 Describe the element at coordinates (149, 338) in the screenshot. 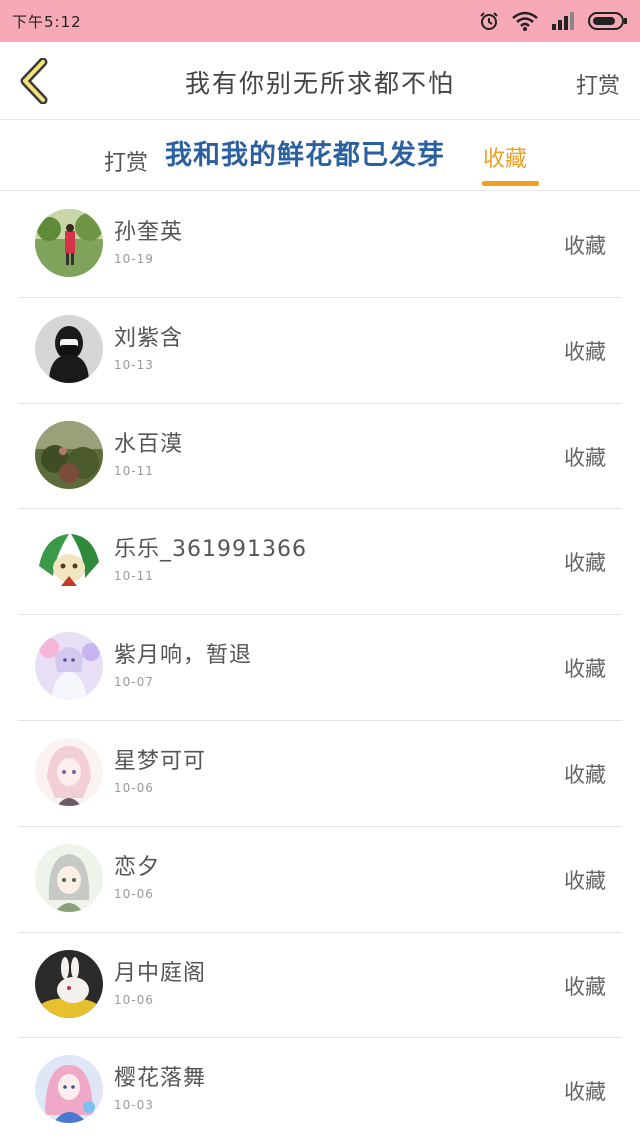

I see `user-name: 刘紫含` at that location.